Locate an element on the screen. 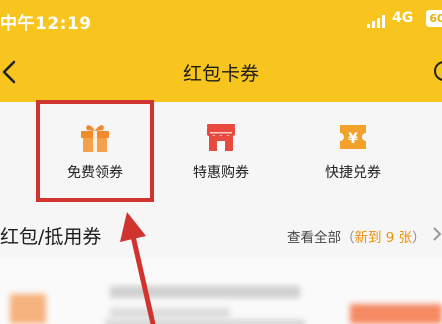  chevron-right-icon is located at coordinates (436, 234).